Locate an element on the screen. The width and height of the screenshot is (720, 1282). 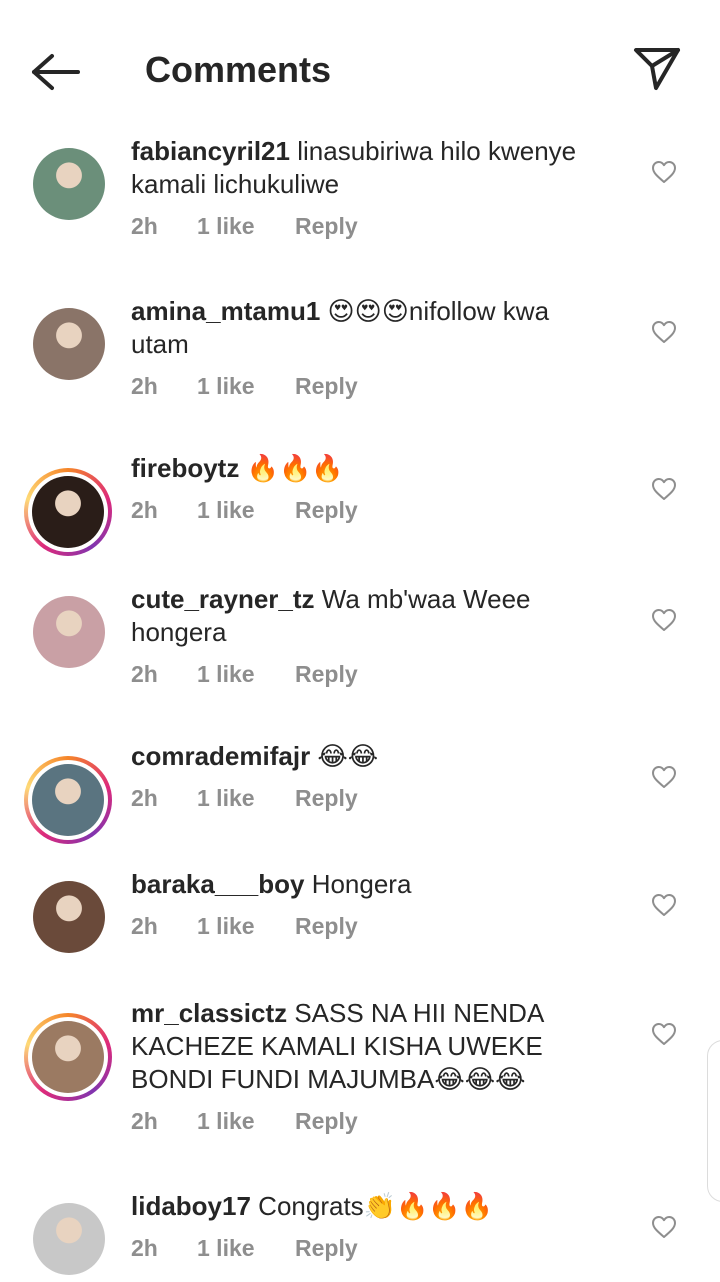
paper-plane-icon is located at coordinates (657, 69).